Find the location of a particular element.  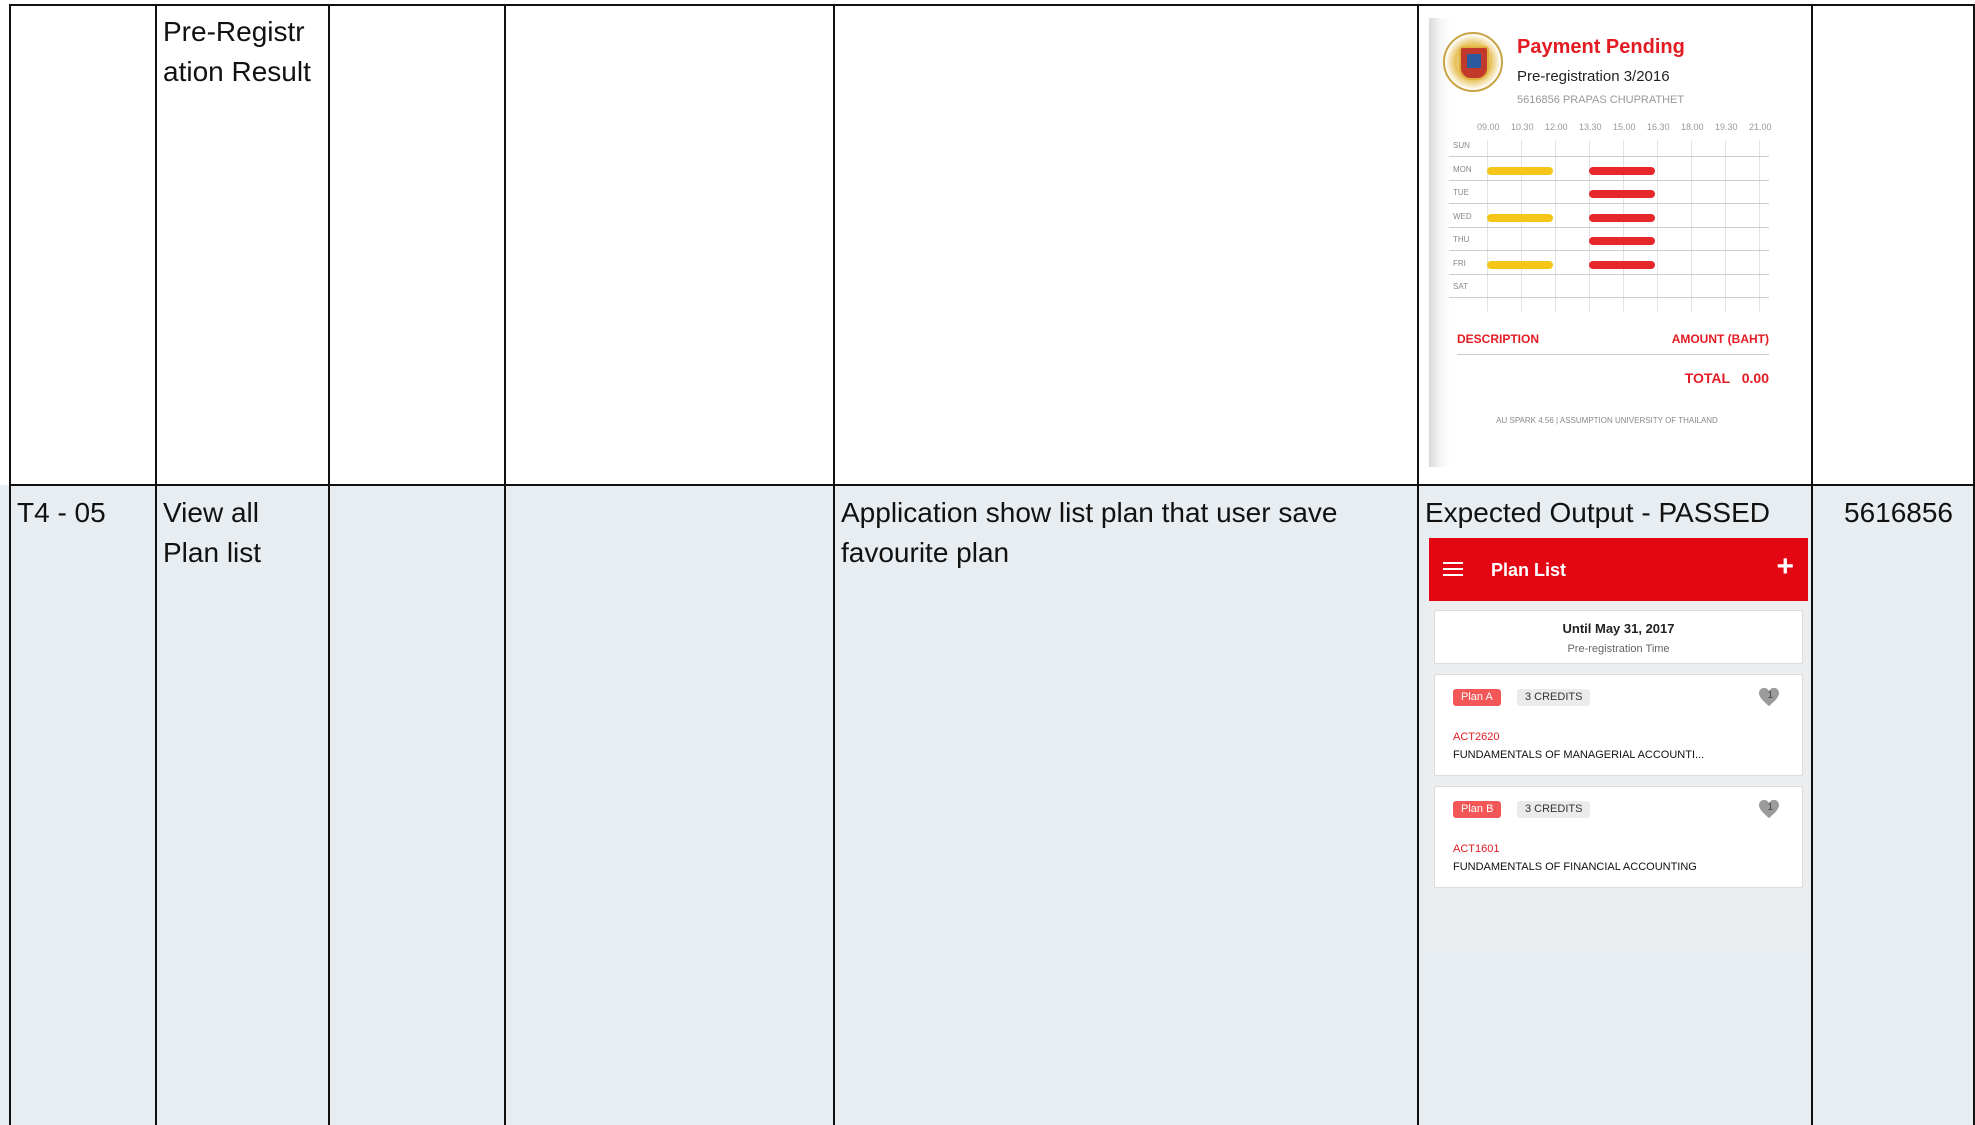

deadline-card: Until May 31, 2017 Pre-registration Time is located at coordinates (1618, 637).